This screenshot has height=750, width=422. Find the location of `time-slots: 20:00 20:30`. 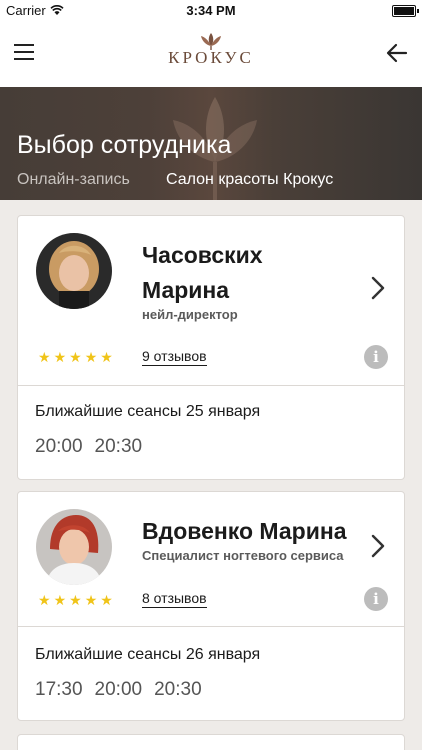

time-slots: 20:00 20:30 is located at coordinates (88, 447).